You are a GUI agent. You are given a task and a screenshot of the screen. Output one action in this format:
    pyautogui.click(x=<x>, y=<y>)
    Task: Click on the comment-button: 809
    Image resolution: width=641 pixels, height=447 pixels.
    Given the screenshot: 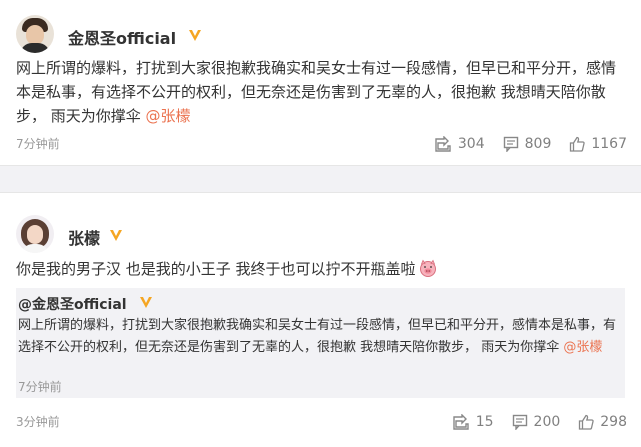 What is the action you would take?
    pyautogui.click(x=527, y=144)
    